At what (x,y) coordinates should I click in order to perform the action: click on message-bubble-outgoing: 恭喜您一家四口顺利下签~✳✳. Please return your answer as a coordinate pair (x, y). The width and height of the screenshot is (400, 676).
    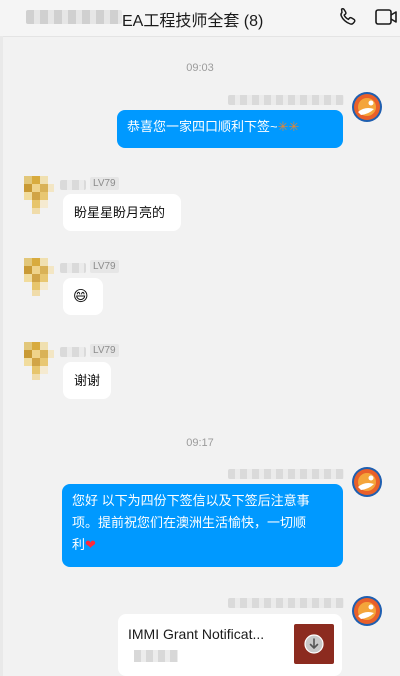
    Looking at the image, I should click on (230, 129).